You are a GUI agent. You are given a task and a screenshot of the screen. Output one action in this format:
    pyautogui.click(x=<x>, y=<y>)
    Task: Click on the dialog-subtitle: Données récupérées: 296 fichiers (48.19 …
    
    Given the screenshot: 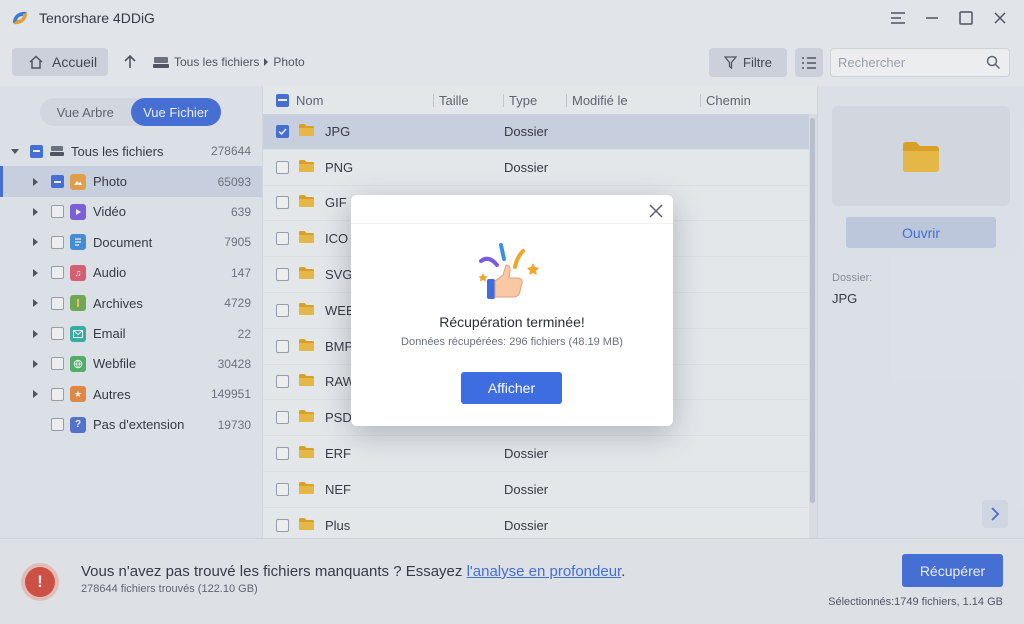 What is the action you would take?
    pyautogui.click(x=512, y=342)
    